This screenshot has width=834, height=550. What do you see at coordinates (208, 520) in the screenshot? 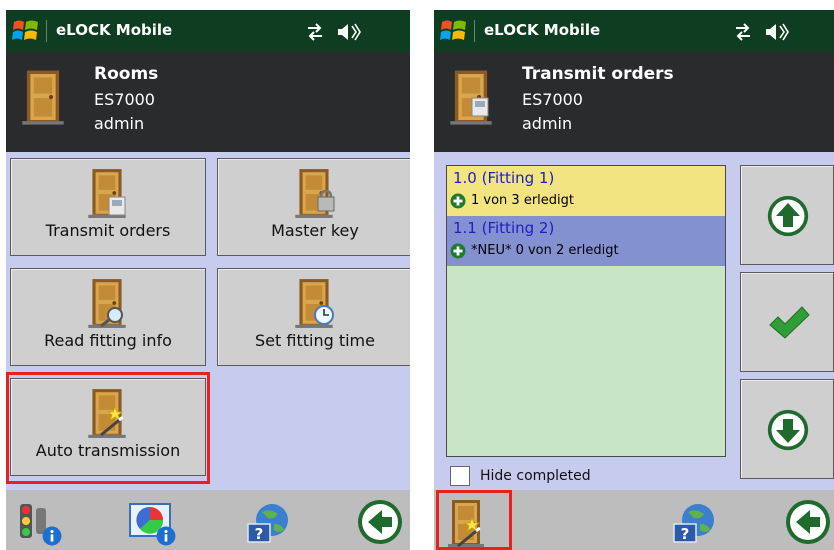
I see `bottom-toolbar` at bounding box center [208, 520].